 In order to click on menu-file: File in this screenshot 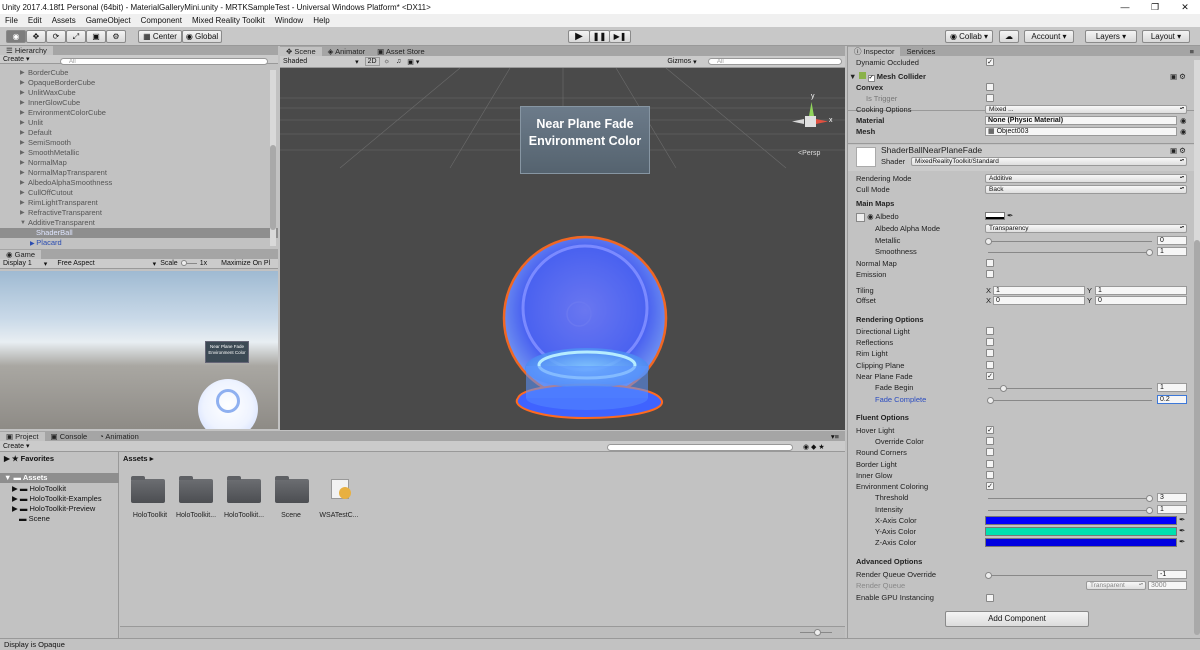, I will do `click(11, 20)`.